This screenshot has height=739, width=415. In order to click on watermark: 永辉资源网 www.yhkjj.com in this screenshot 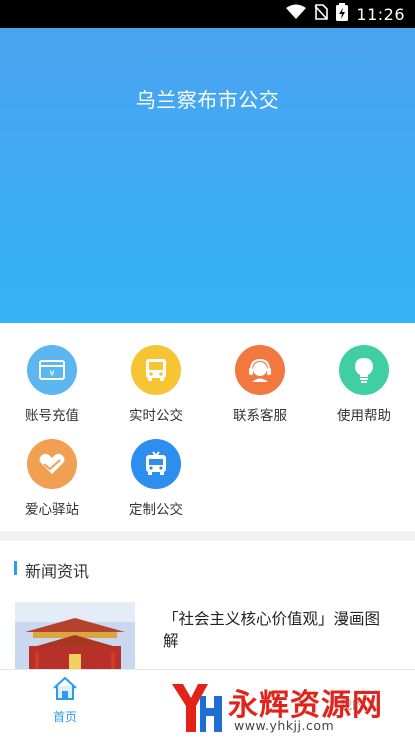, I will do `click(288, 708)`.